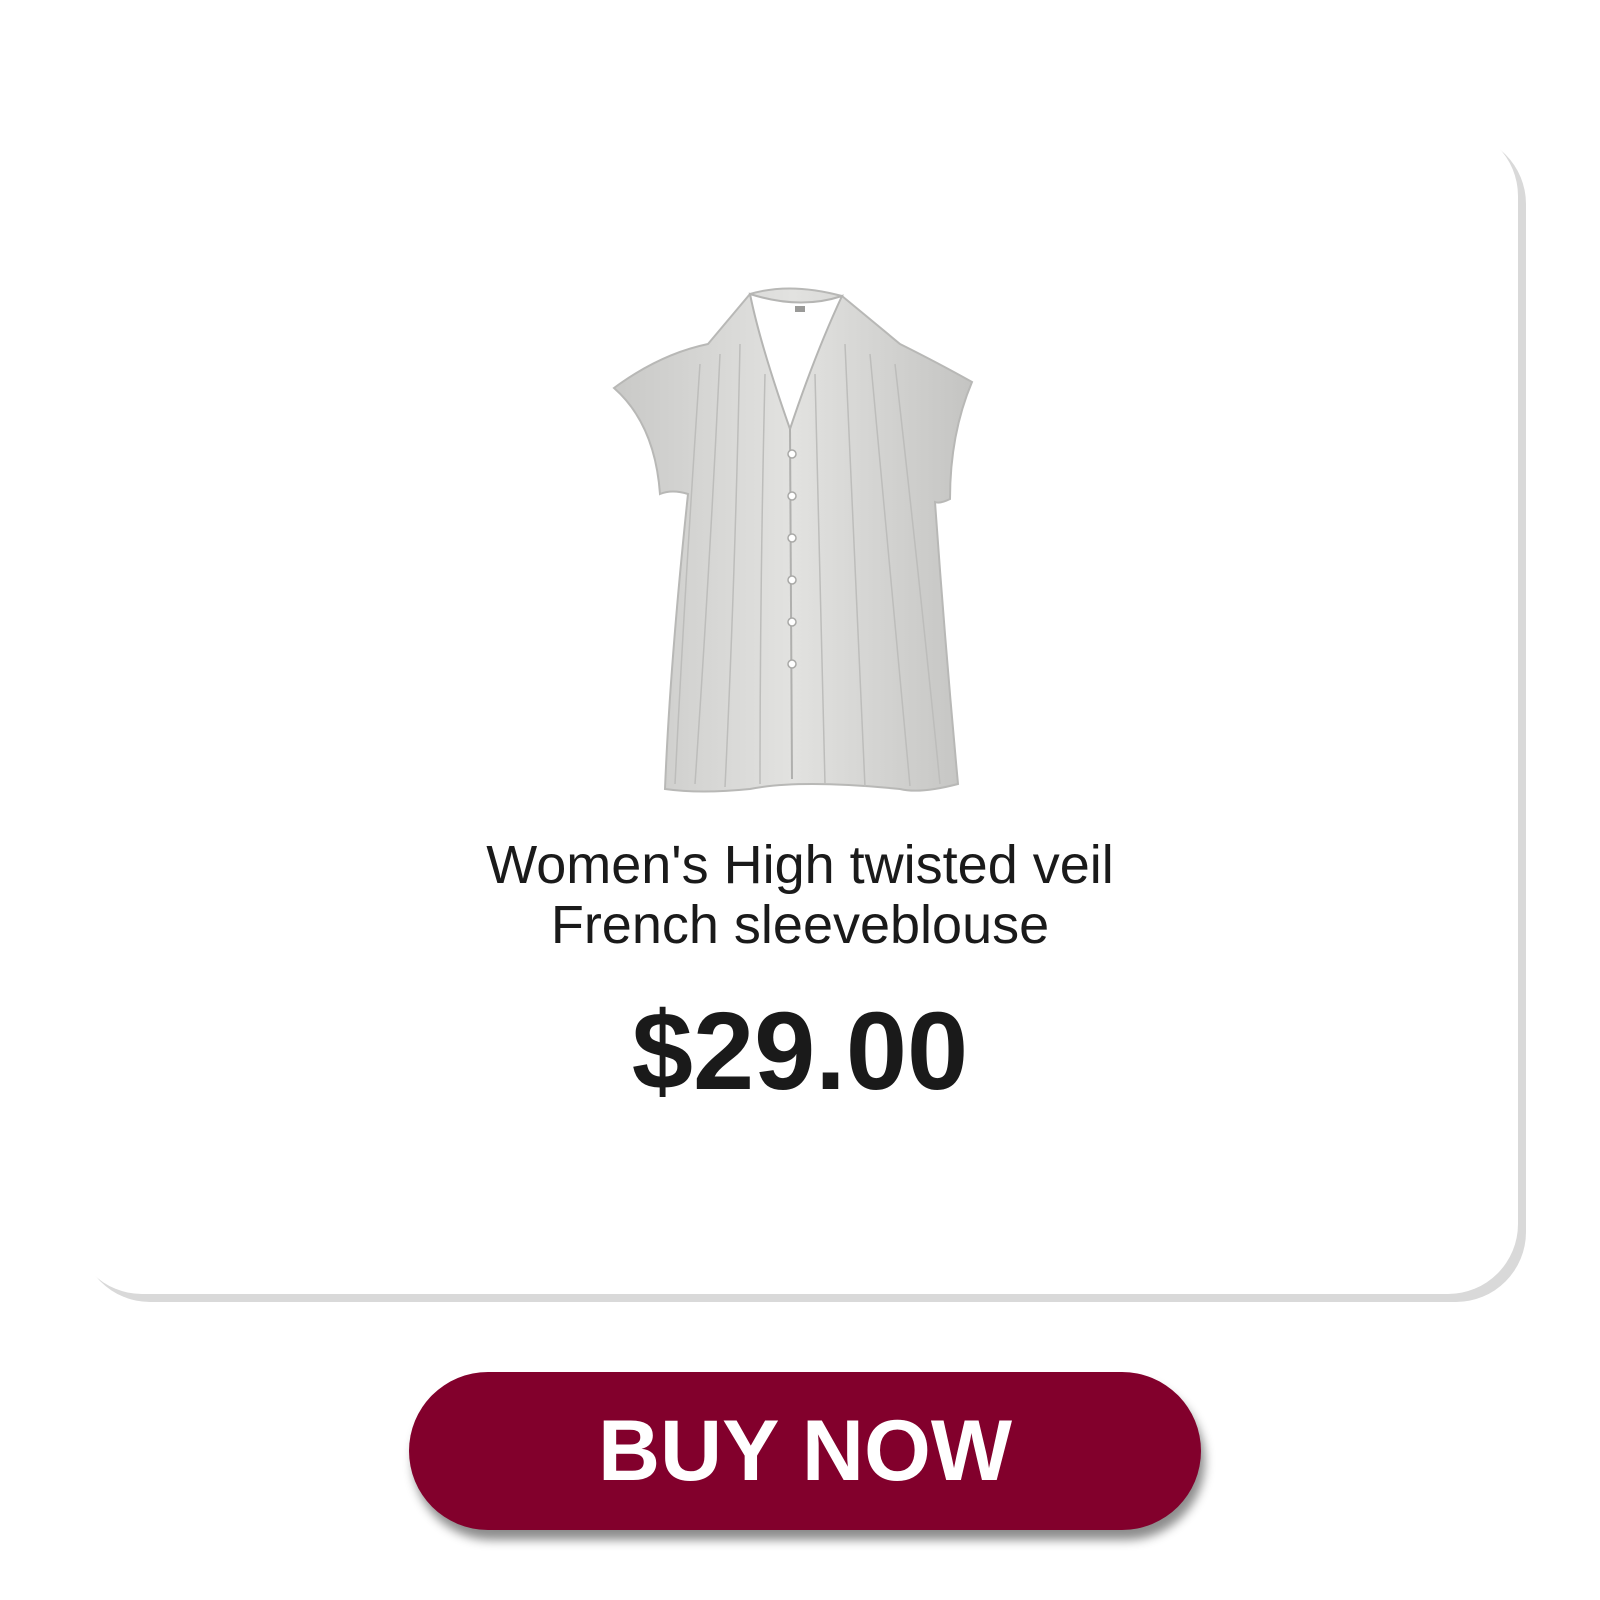 The width and height of the screenshot is (1600, 1600). Describe the element at coordinates (800, 925) in the screenshot. I see `product-title-line2: French sleeveblouse` at that location.